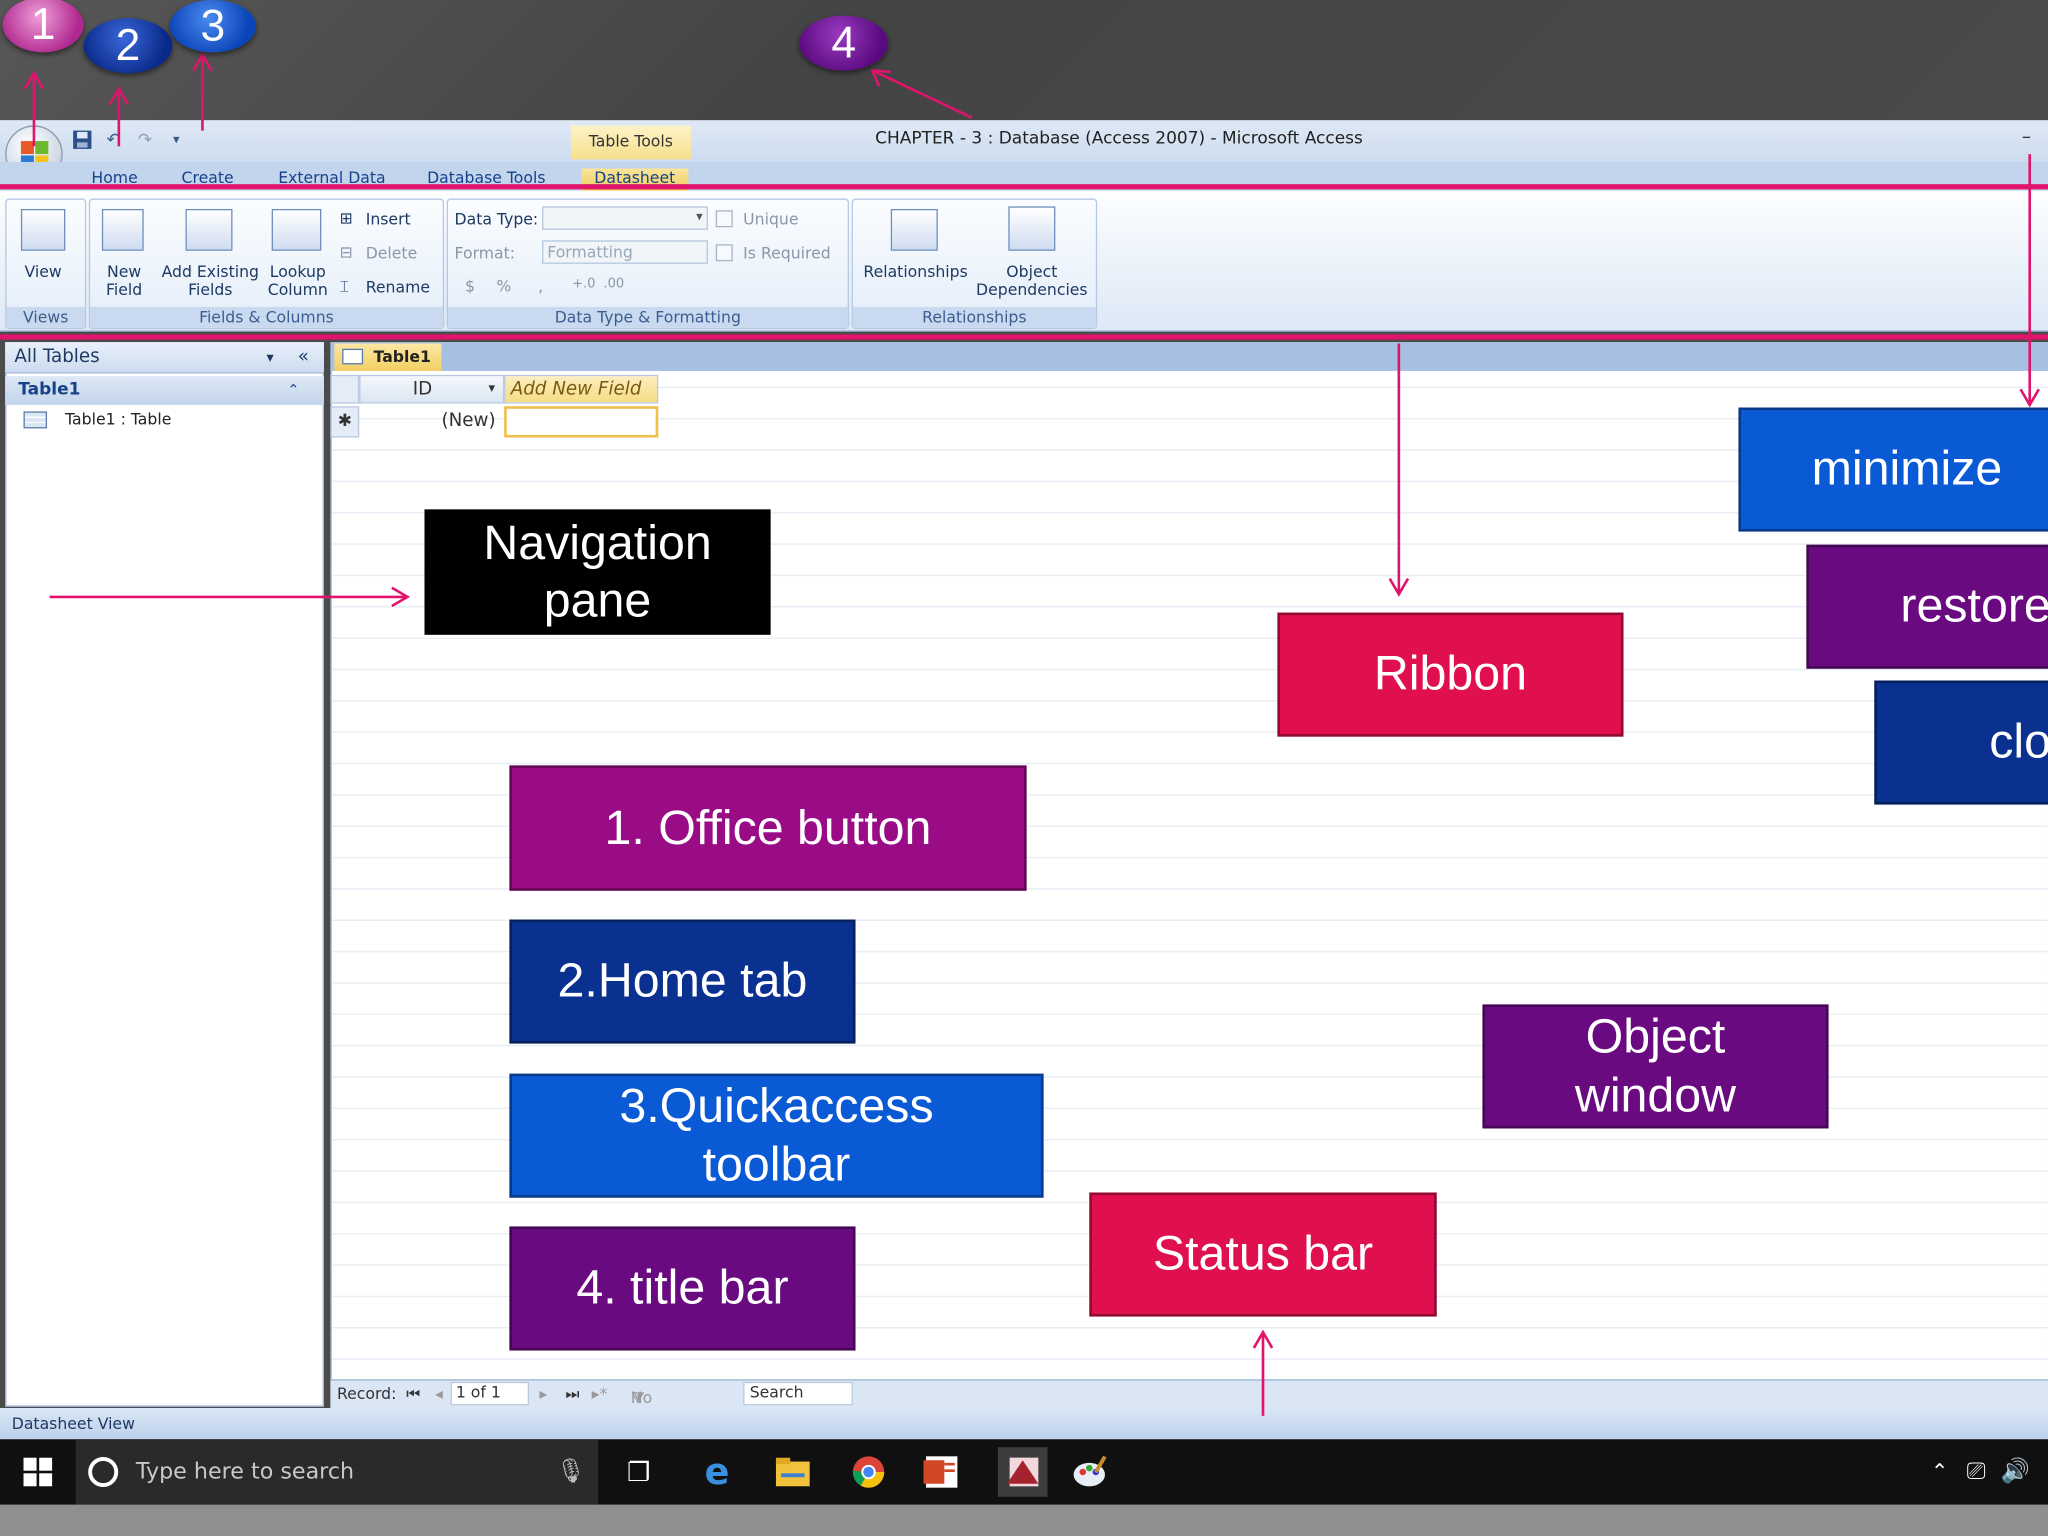 The width and height of the screenshot is (2048, 1536). What do you see at coordinates (1927, 606) in the screenshot?
I see `label-restore: restore` at bounding box center [1927, 606].